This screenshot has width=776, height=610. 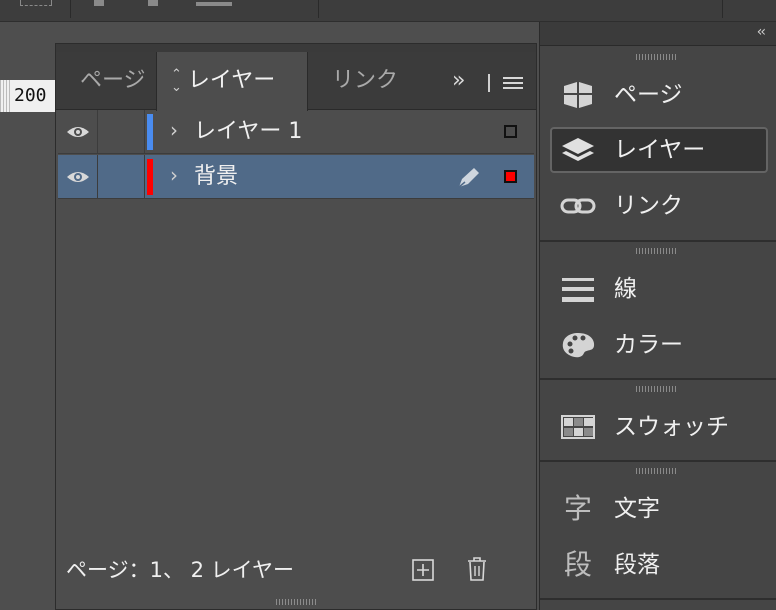 I want to click on dock-item-label: スウォッチ, so click(x=671, y=427).